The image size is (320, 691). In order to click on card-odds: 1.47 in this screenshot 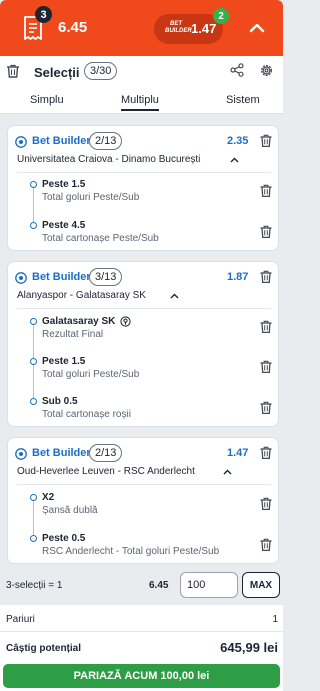, I will do `click(238, 453)`.